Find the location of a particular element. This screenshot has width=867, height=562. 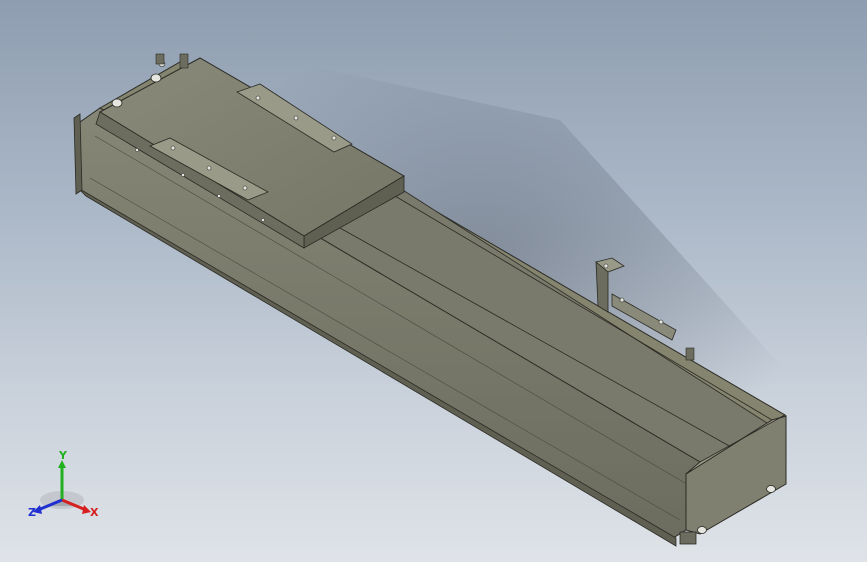

triad-x-label: X is located at coordinates (94, 512).